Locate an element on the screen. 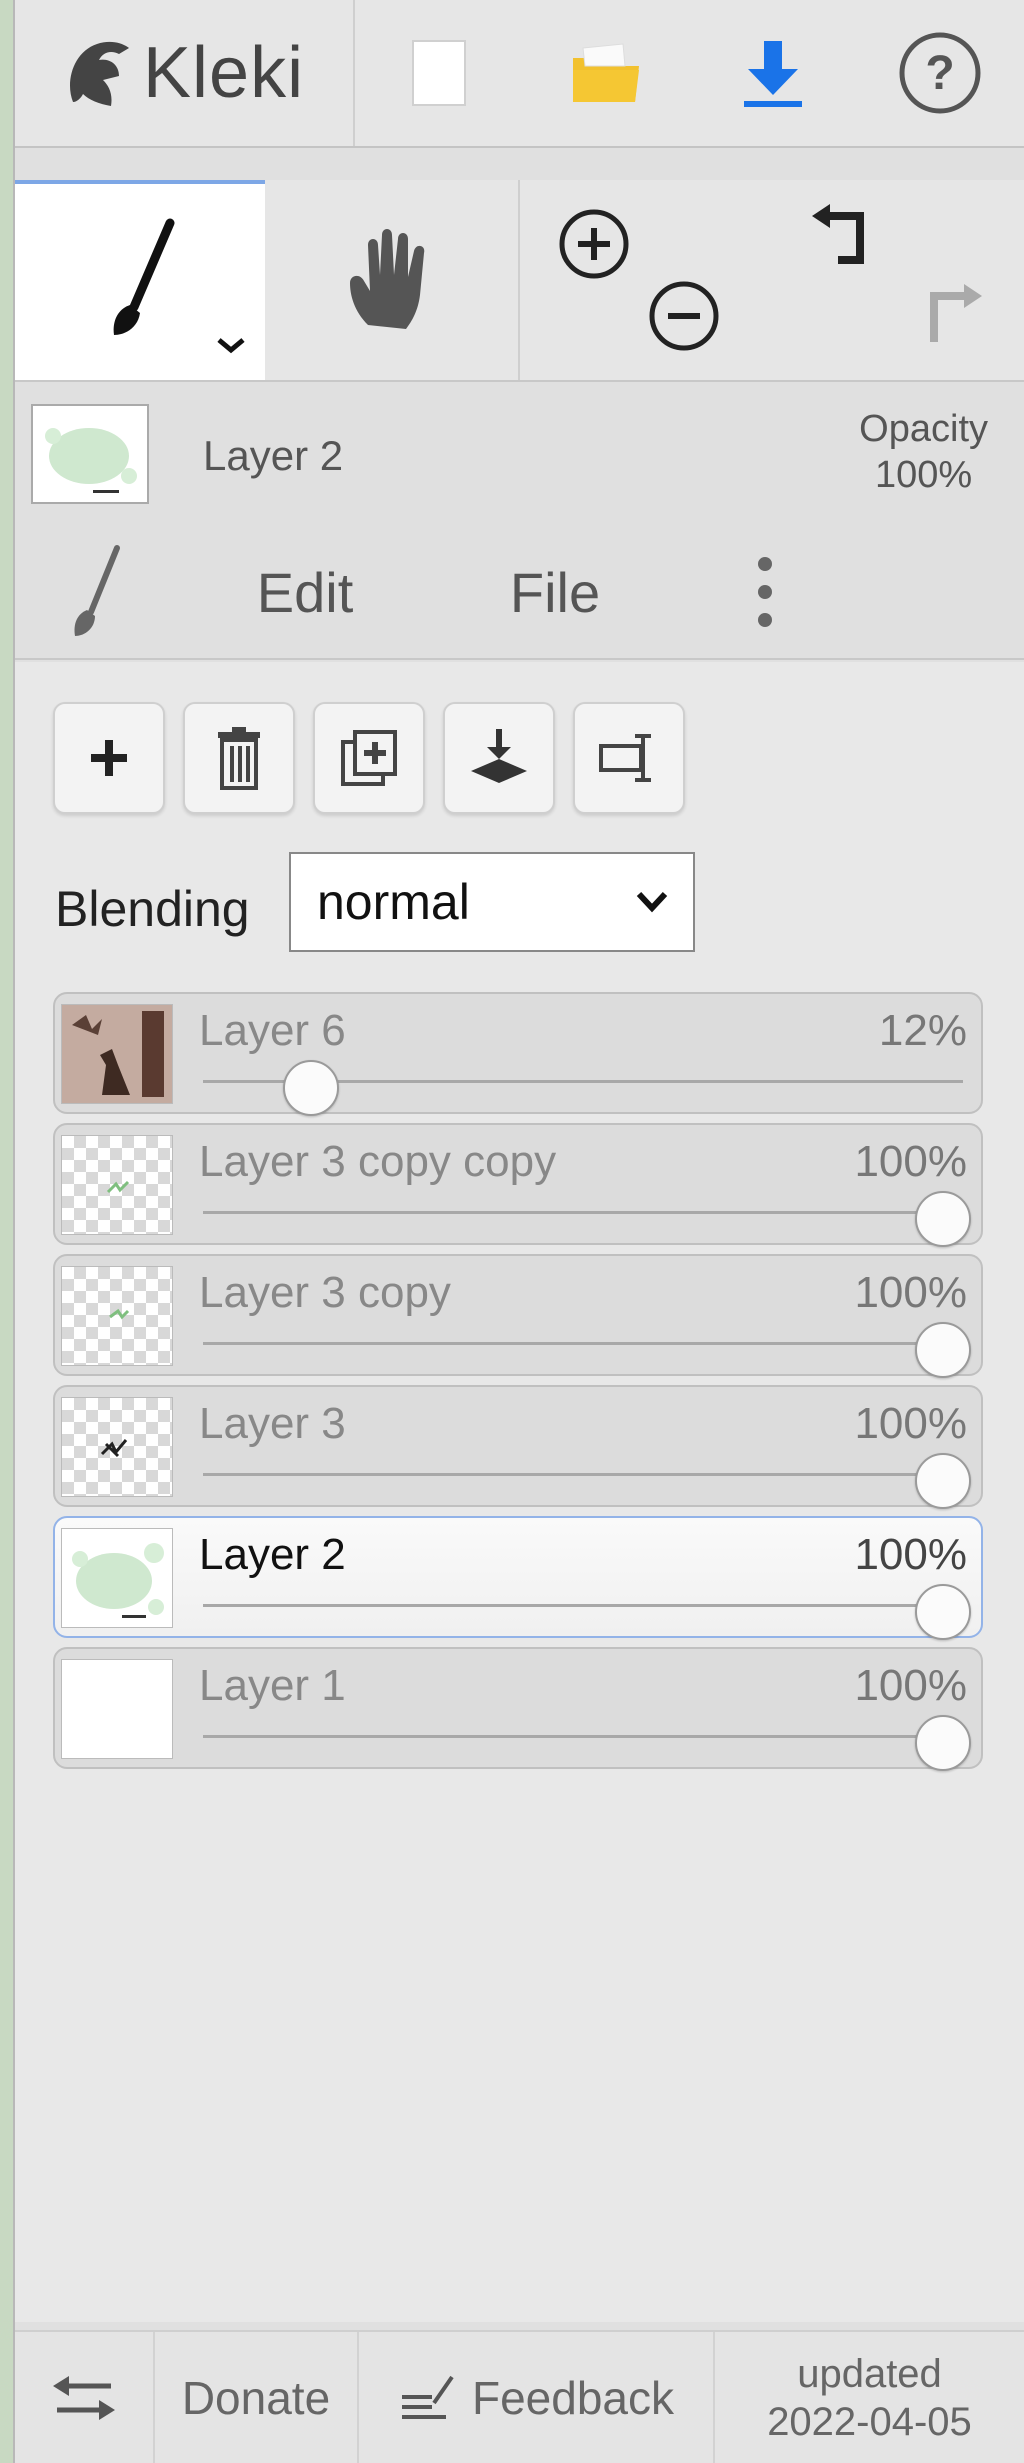 This screenshot has height=2463, width=1024. layer-name: Layer 1 is located at coordinates (272, 1685).